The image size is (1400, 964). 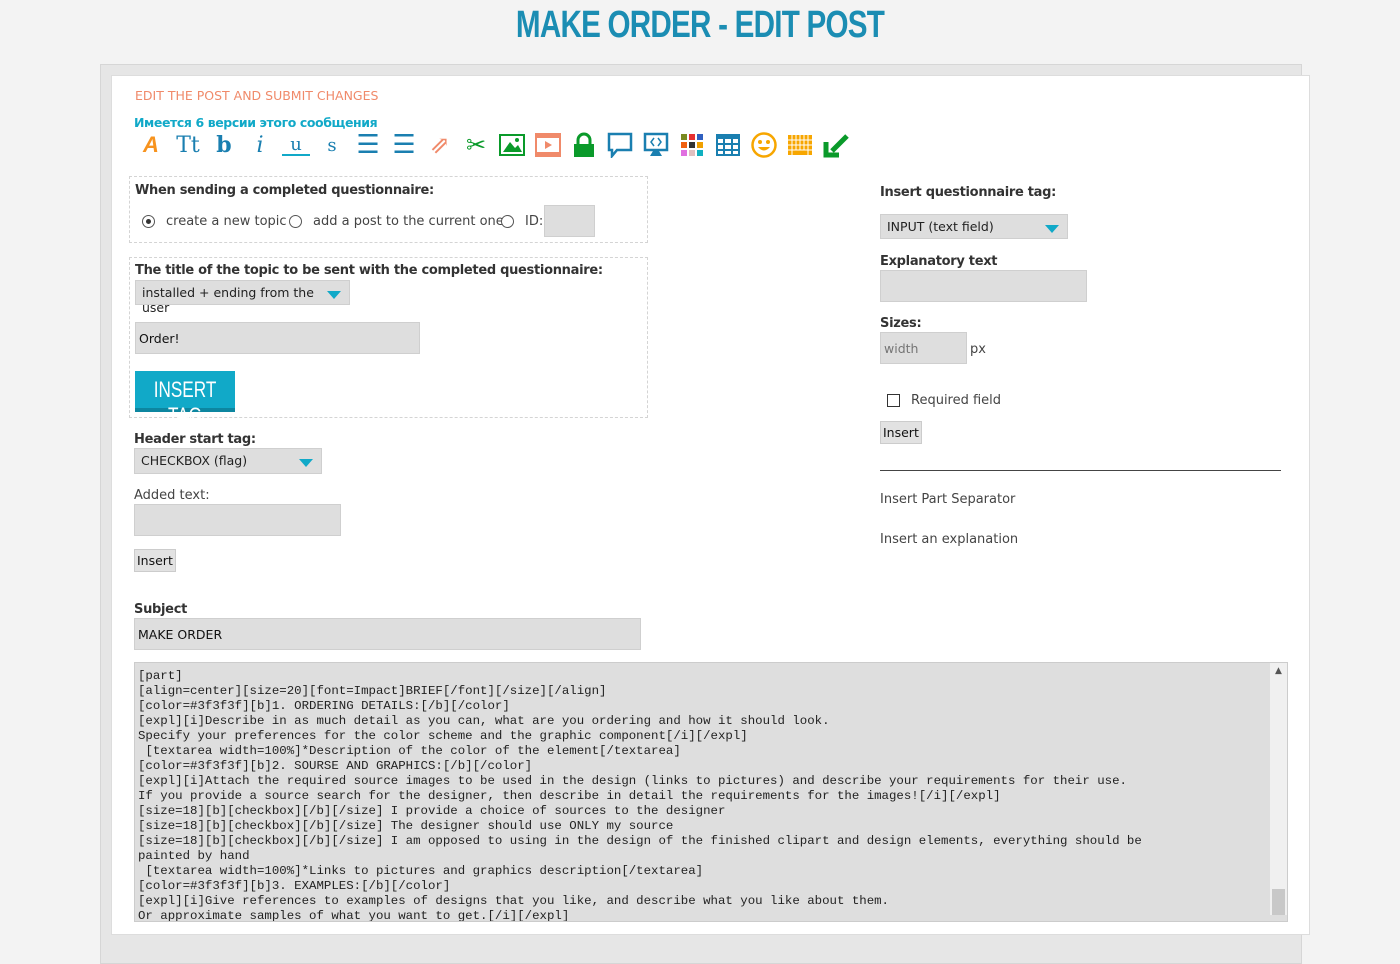 I want to click on insert-explanation-link: Insert an explanation, so click(x=949, y=539).